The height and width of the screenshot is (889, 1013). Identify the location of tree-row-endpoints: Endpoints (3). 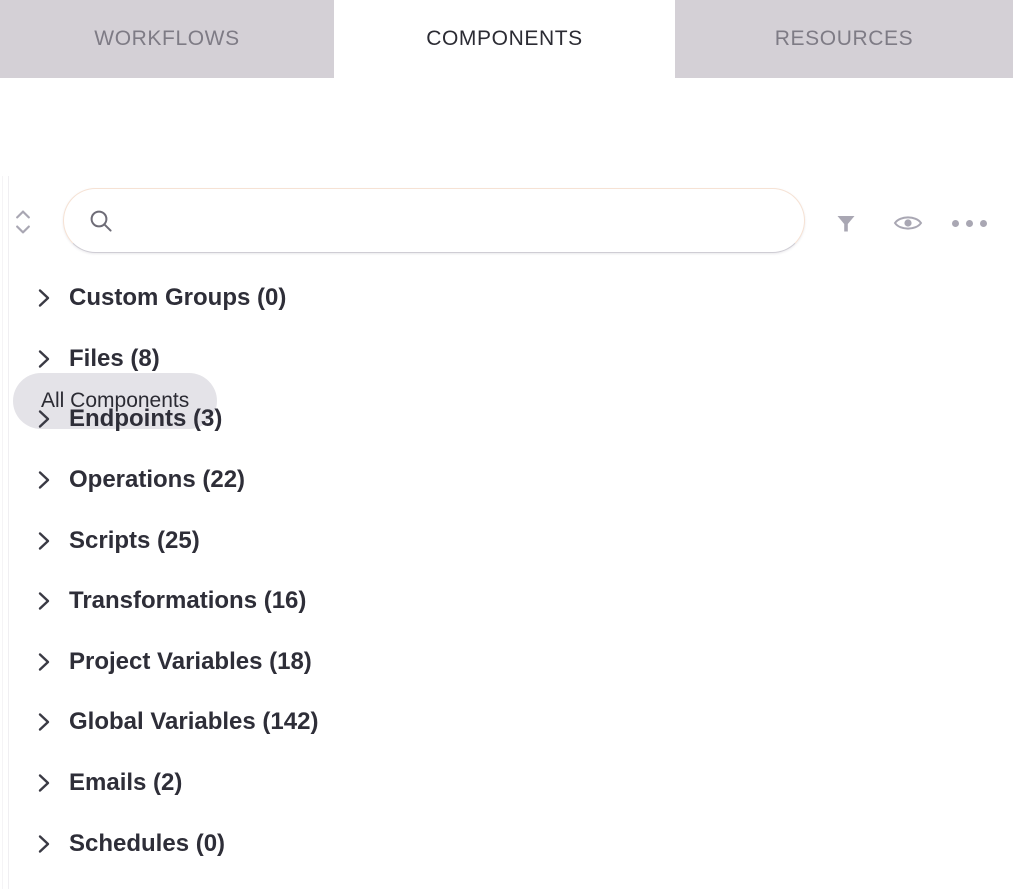
(506, 419).